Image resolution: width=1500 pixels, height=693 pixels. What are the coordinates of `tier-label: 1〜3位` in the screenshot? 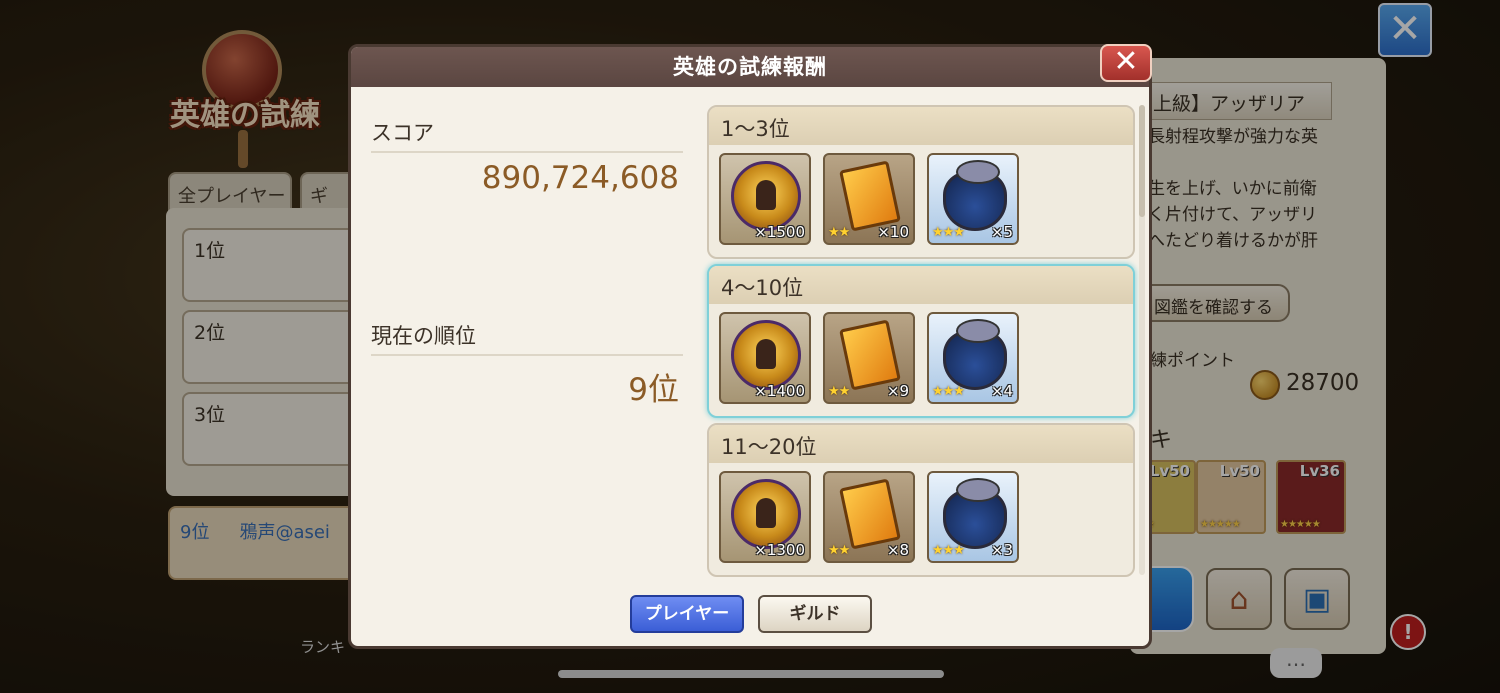 It's located at (921, 126).